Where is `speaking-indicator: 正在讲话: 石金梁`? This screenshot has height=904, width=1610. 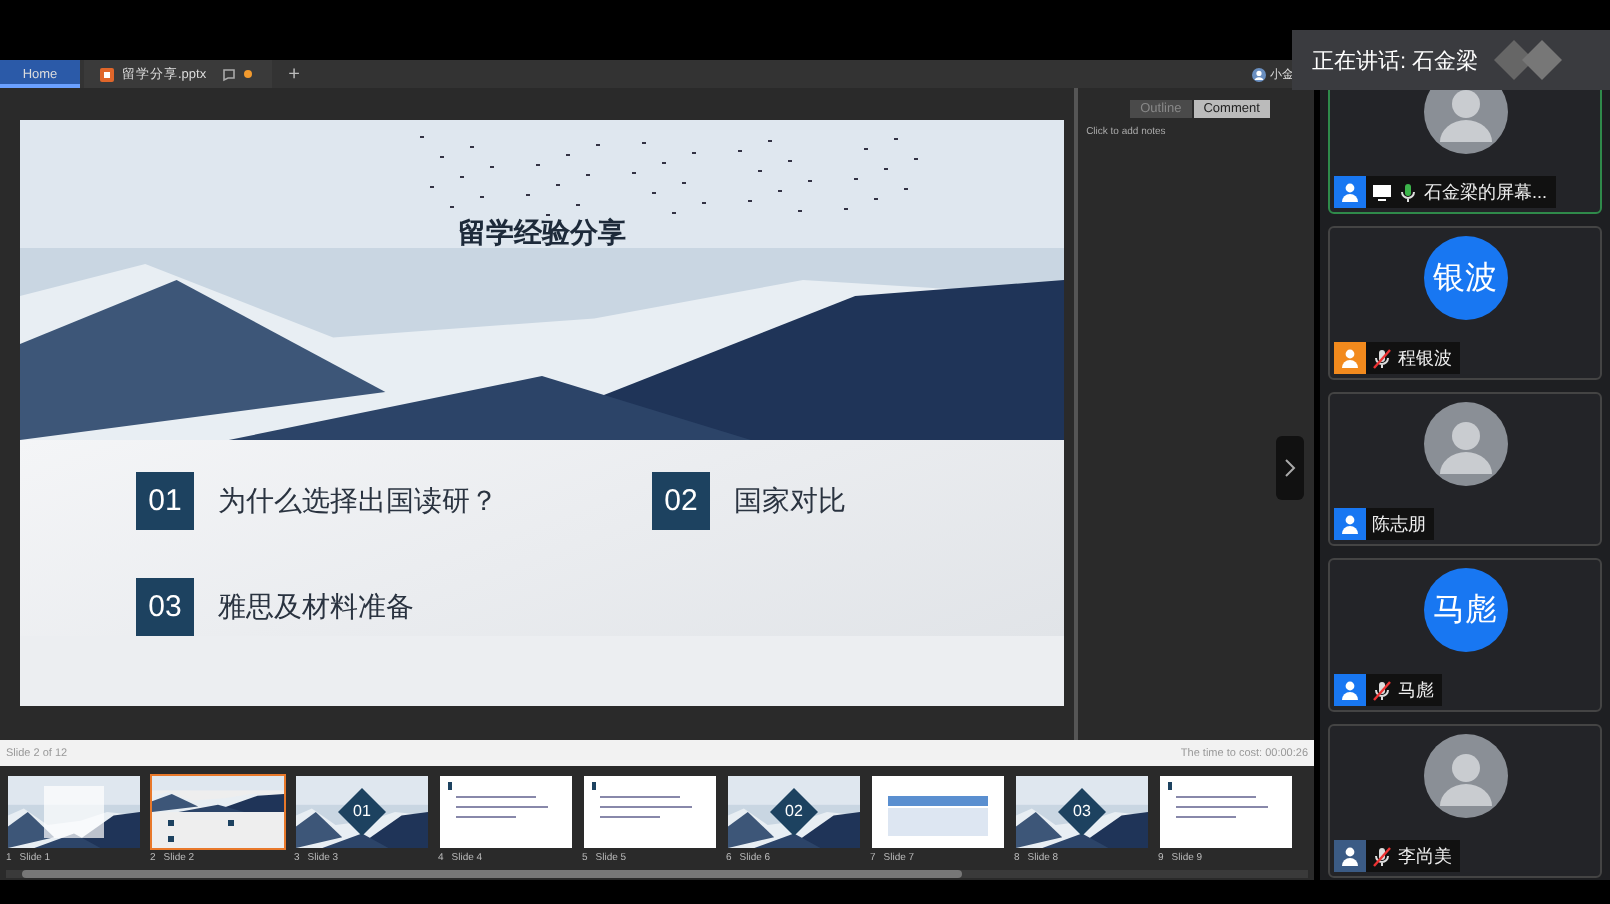 speaking-indicator: 正在讲话: 石金梁 is located at coordinates (1395, 61).